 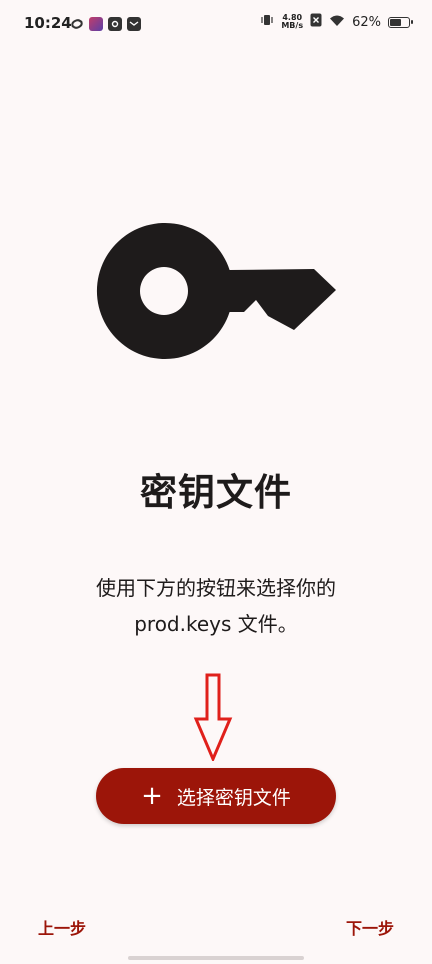 I want to click on network-speed: 4.80 MB/s, so click(x=292, y=22).